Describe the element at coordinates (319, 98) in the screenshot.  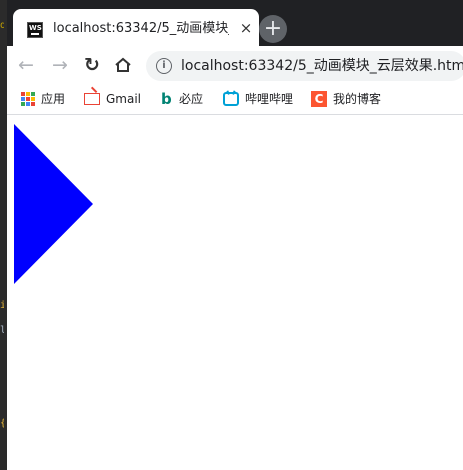
I see `csdn-icon: C` at that location.